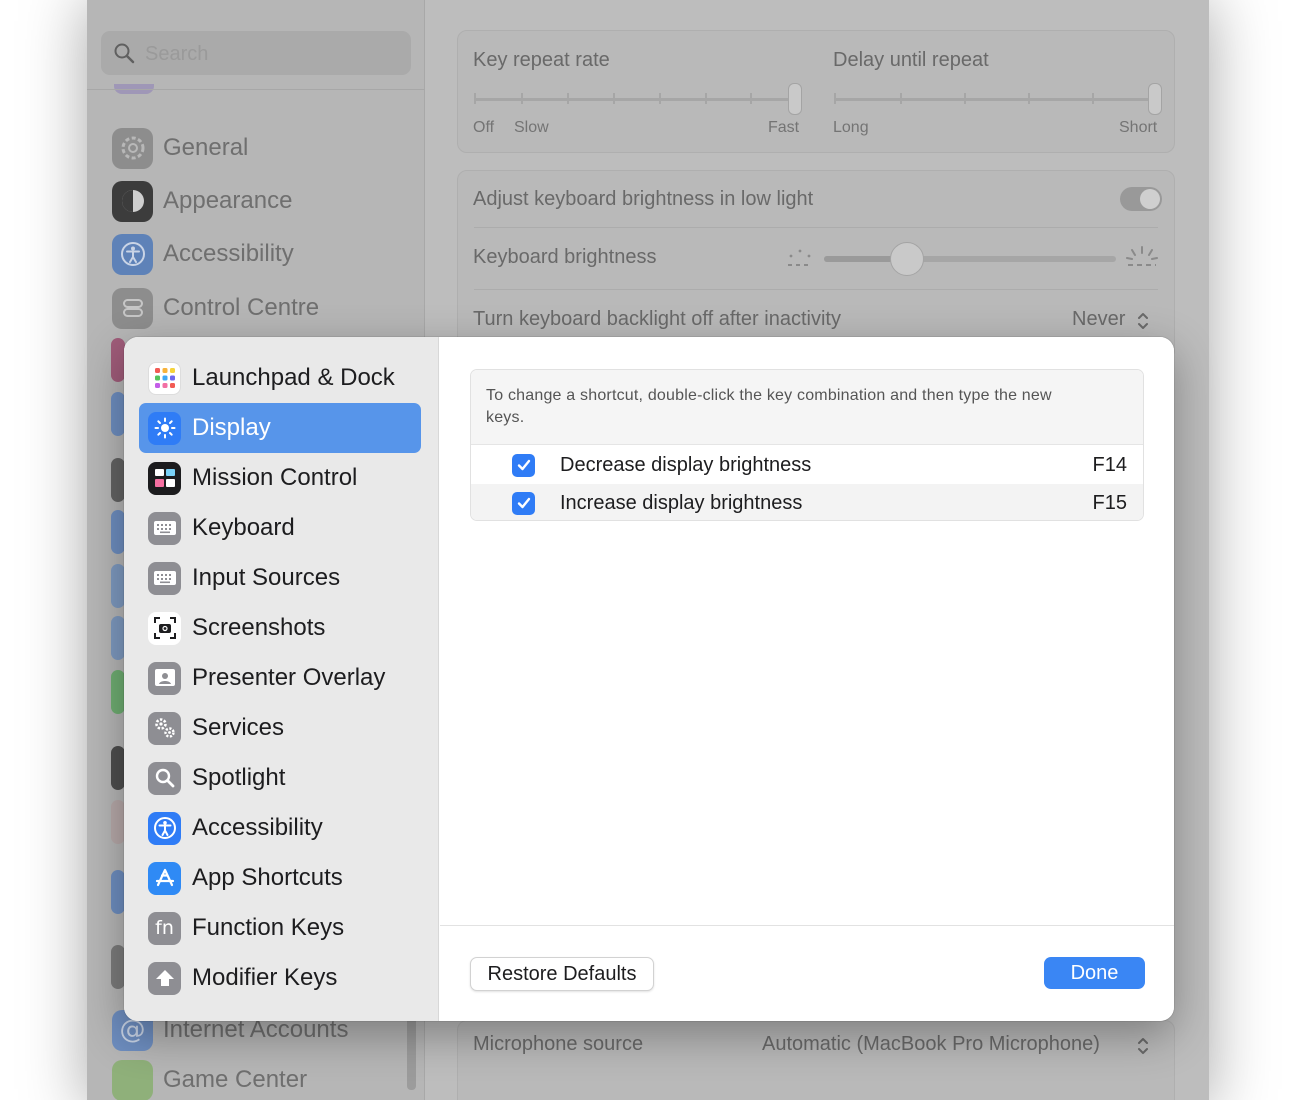 This screenshot has width=1296, height=1100. Describe the element at coordinates (202, 201) in the screenshot. I see `sidebar-item-appearance: Appearance` at that location.